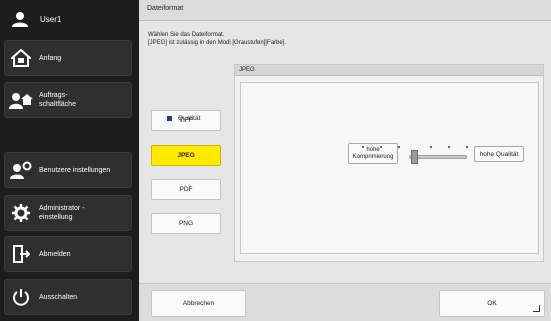 This screenshot has width=551, height=321. Describe the element at coordinates (21, 100) in the screenshot. I see `job-button-icon` at that location.